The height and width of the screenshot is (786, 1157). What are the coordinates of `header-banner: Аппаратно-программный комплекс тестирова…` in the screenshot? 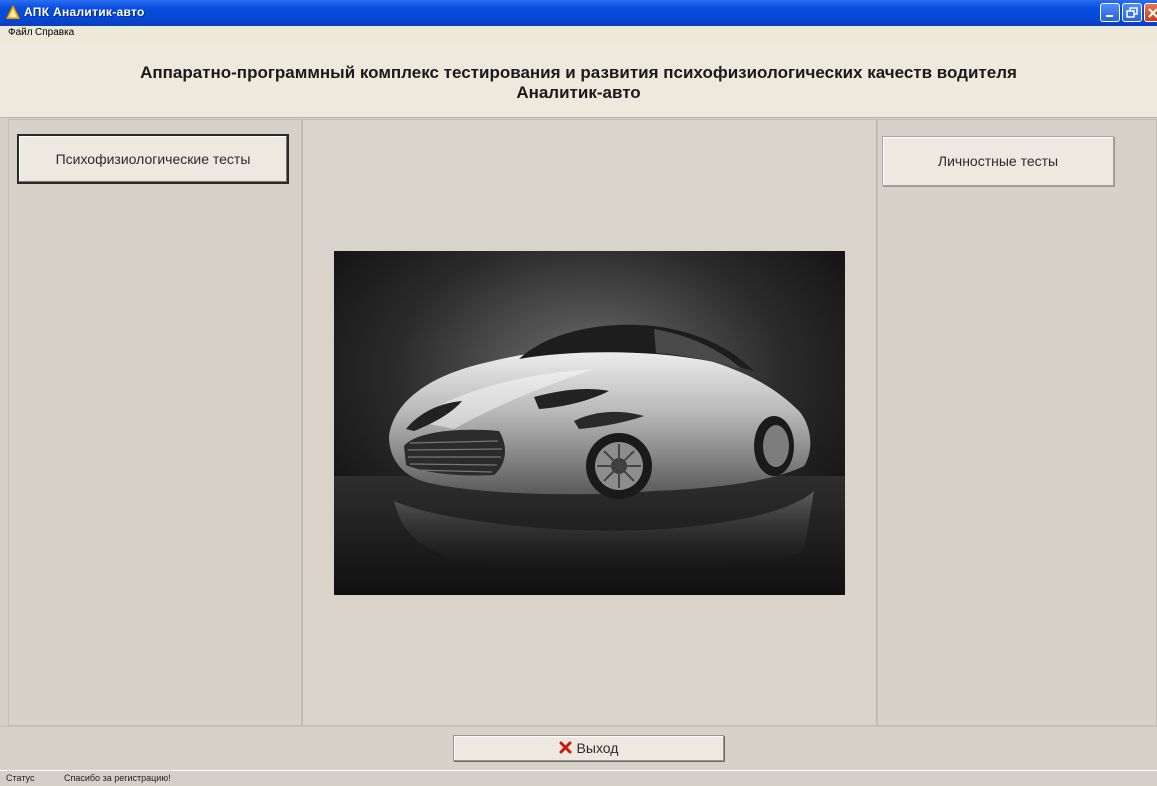 It's located at (578, 80).